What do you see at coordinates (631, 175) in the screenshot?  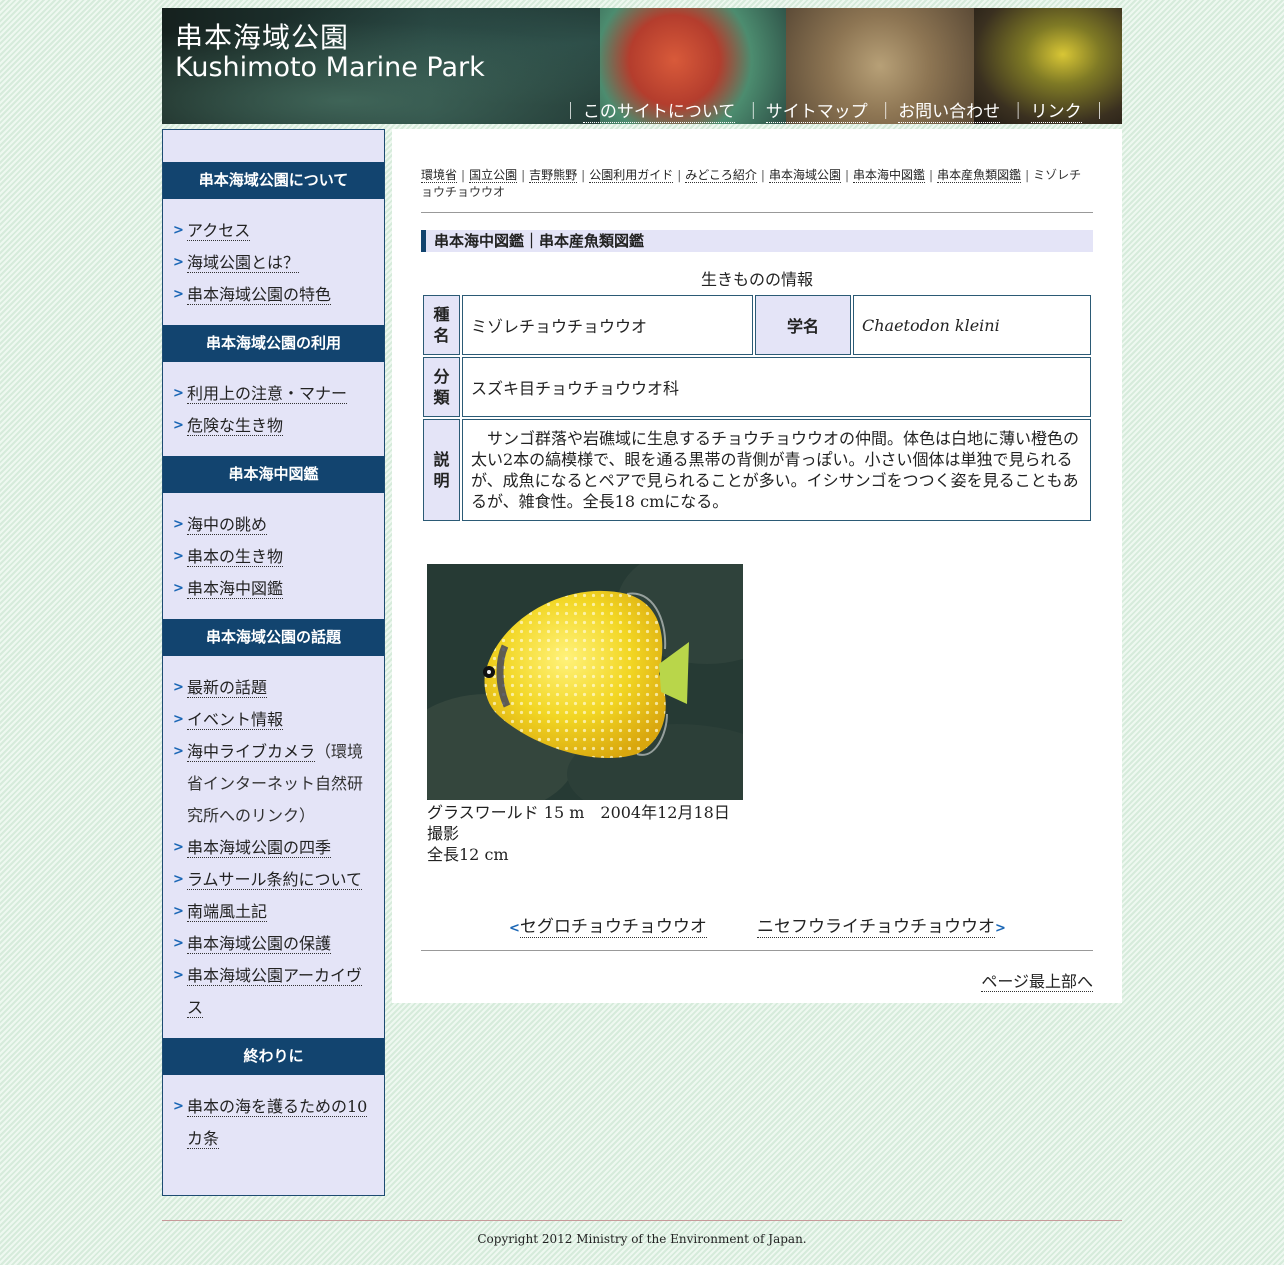 I see `breadcrumb-link: 公園利用ガイド` at bounding box center [631, 175].